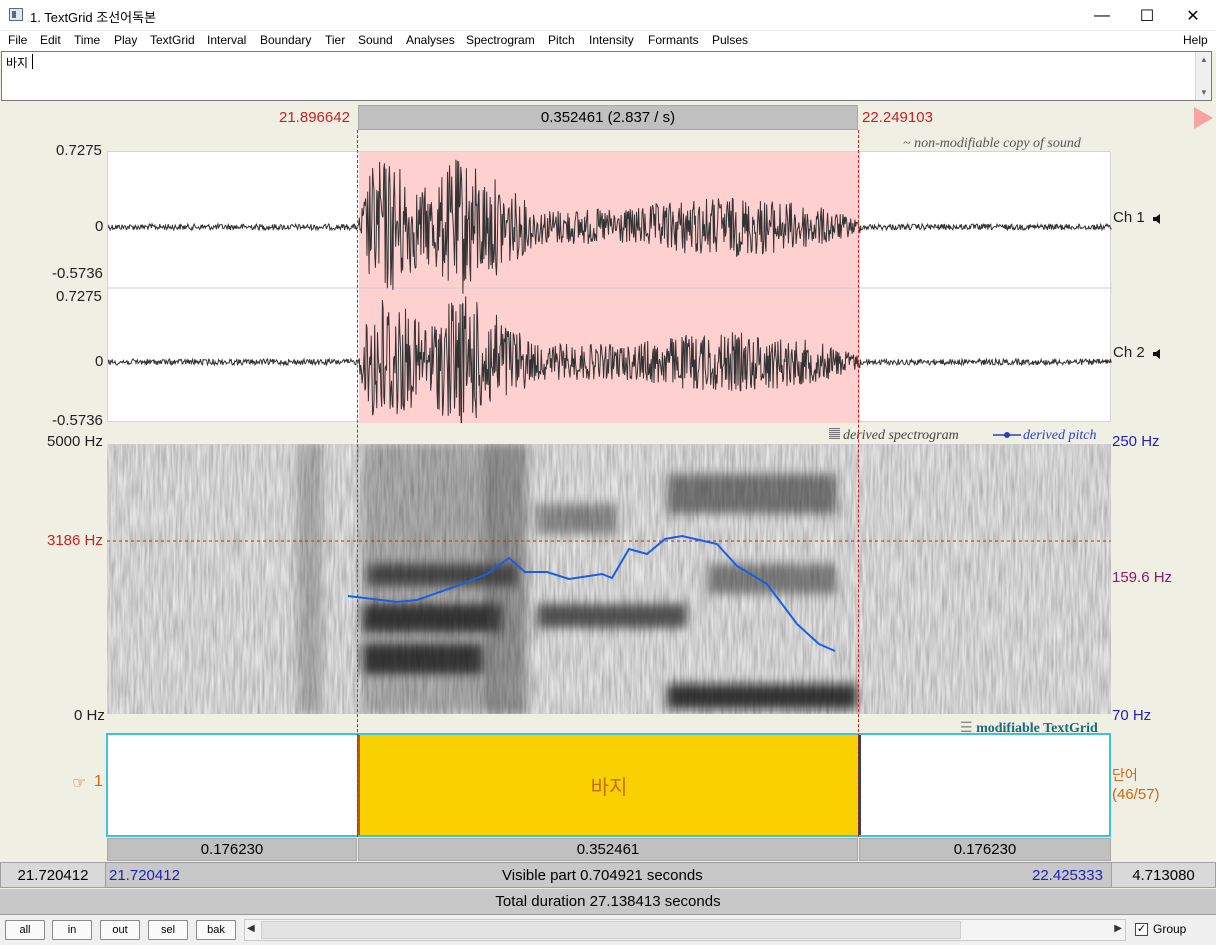 This screenshot has height=945, width=1216. What do you see at coordinates (1157, 356) in the screenshot?
I see `ch2-speaker-icon` at bounding box center [1157, 356].